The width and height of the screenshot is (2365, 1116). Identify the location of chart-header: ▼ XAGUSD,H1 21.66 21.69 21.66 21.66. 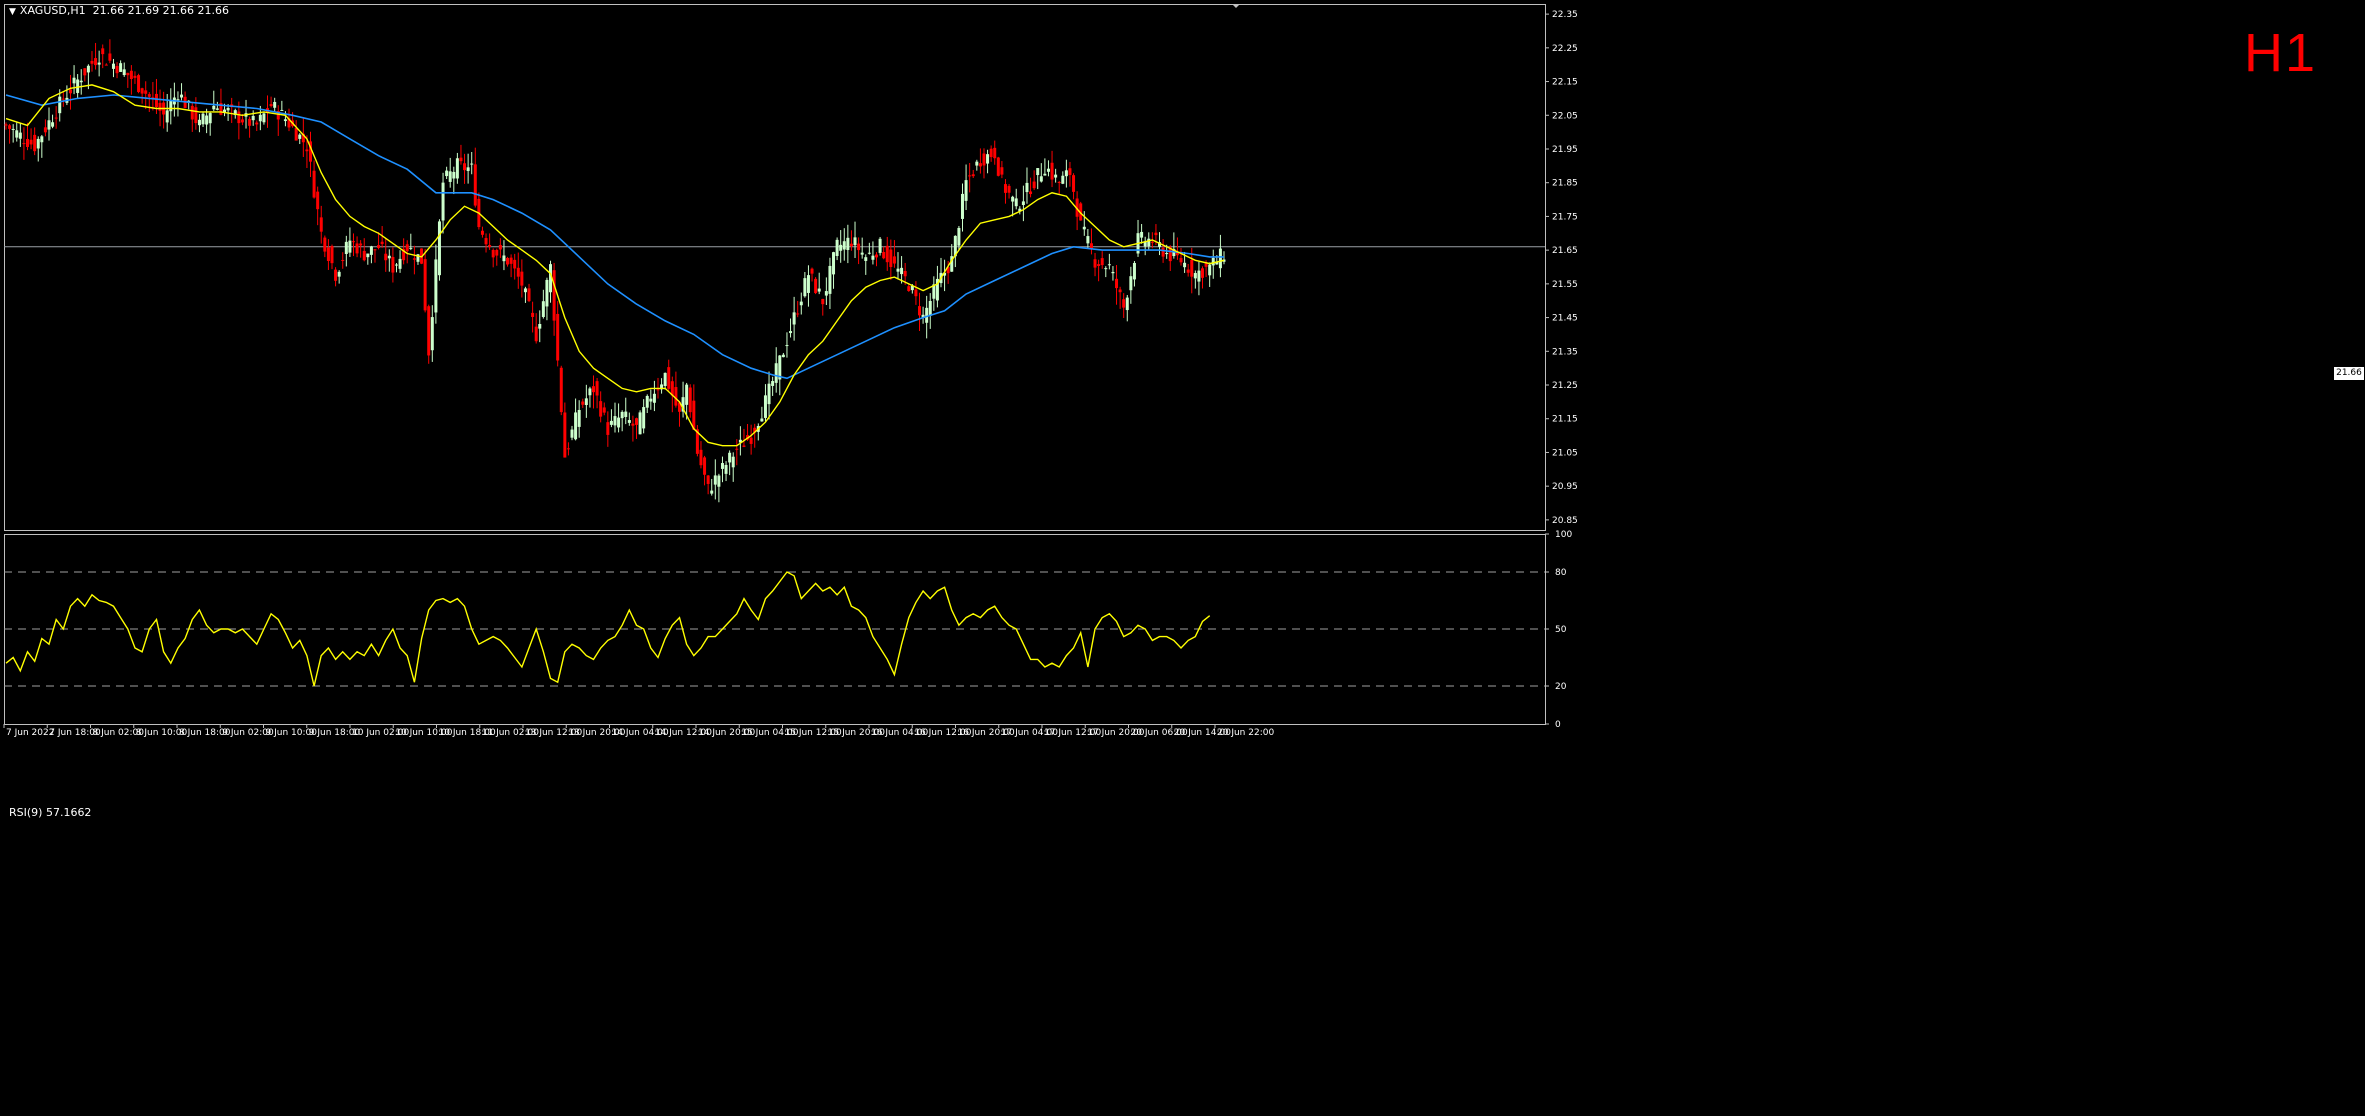
(119, 10).